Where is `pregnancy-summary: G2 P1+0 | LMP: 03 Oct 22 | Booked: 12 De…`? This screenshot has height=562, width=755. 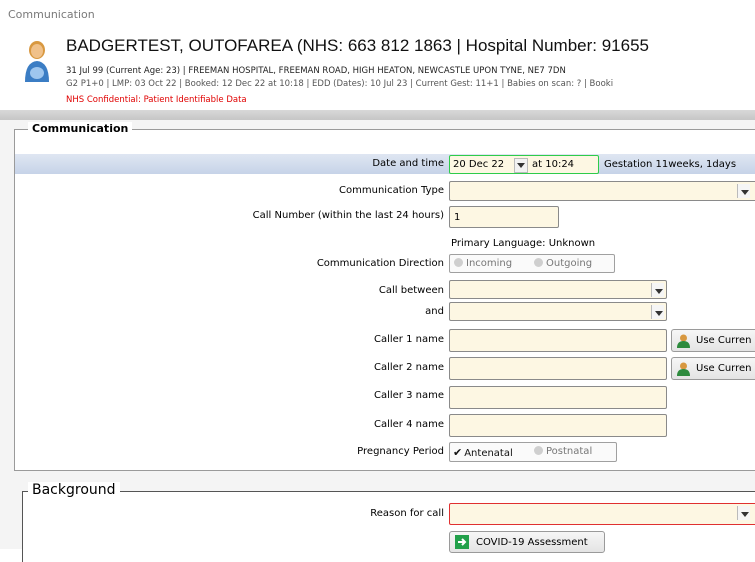 pregnancy-summary: G2 P1+0 | LMP: 03 Oct 22 | Booked: 12 De… is located at coordinates (340, 84).